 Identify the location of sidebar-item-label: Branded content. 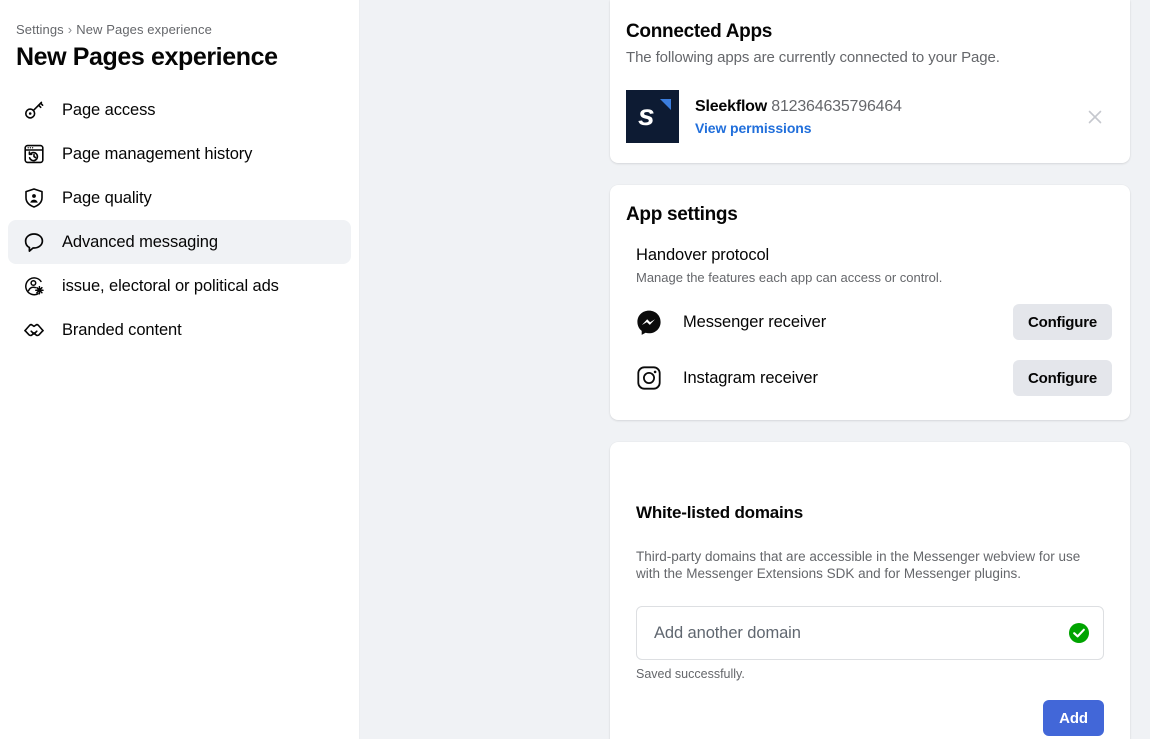
(122, 330).